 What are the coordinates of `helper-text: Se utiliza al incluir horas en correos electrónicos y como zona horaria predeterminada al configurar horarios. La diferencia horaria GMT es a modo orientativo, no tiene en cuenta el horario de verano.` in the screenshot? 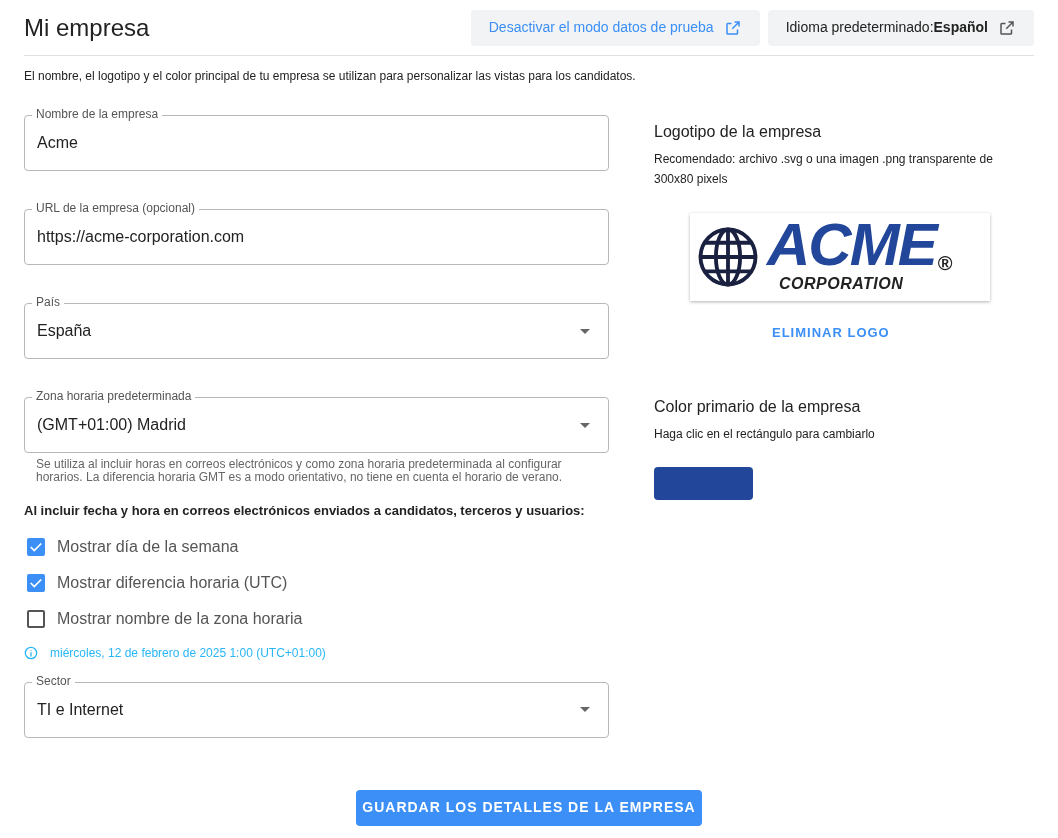 It's located at (299, 471).